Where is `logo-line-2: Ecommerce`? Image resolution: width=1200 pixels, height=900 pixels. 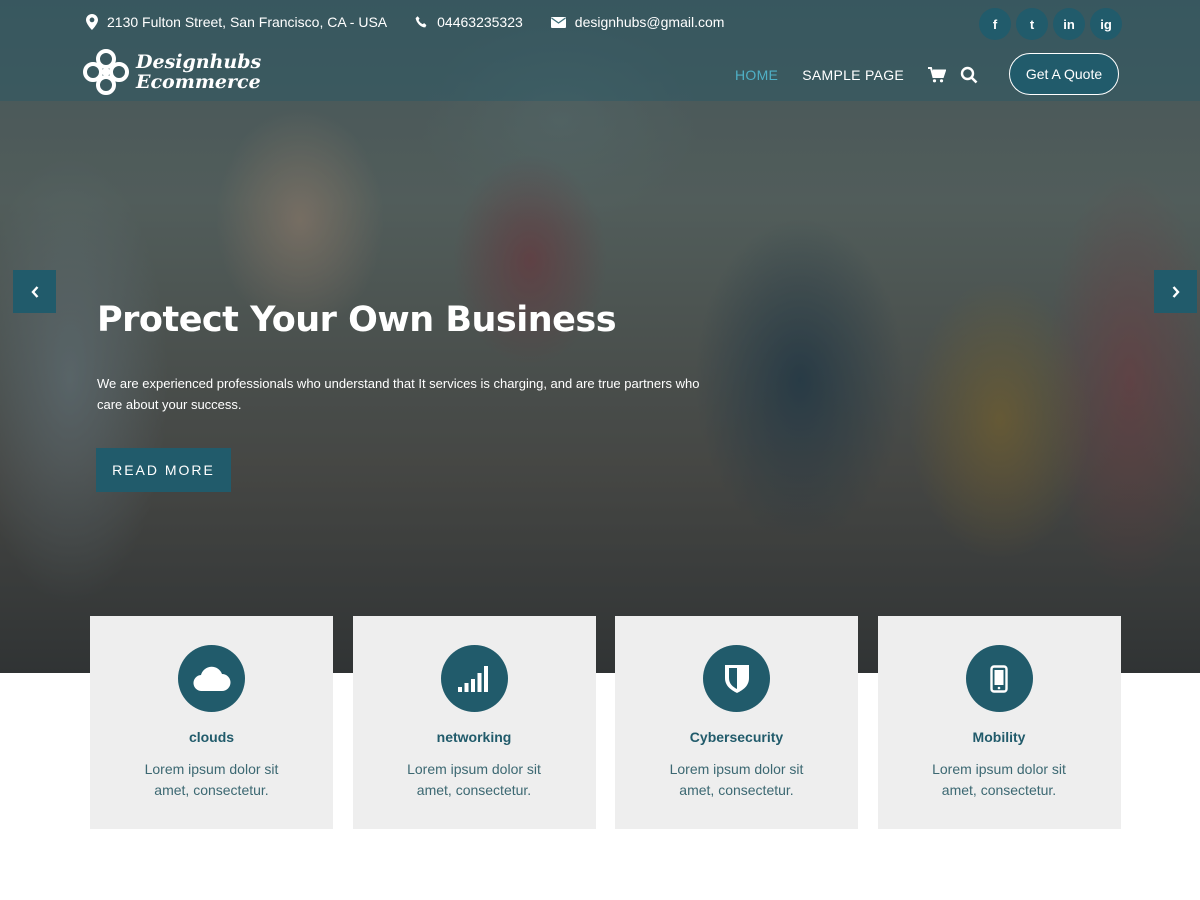
logo-line-2: Ecommerce is located at coordinates (198, 82).